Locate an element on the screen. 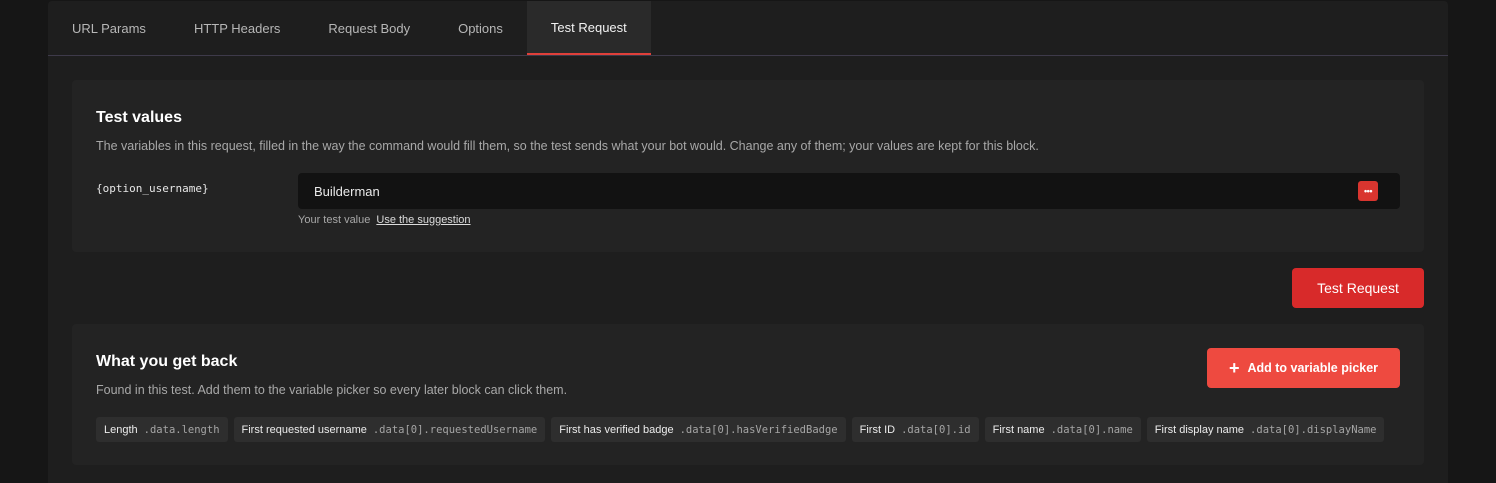 Image resolution: width=1496 pixels, height=483 pixels. chip-label: First display name is located at coordinates (1199, 429).